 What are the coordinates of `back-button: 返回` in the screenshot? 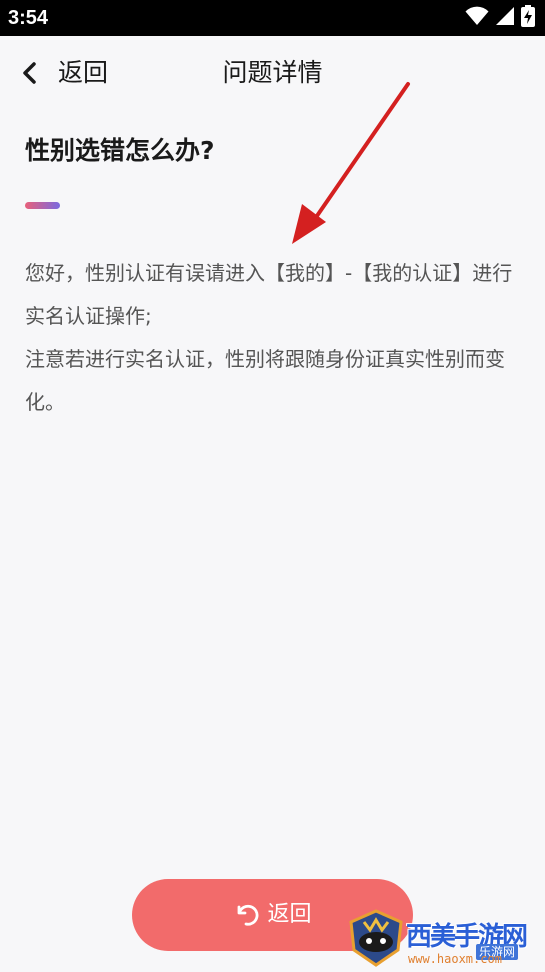 It's located at (63, 73).